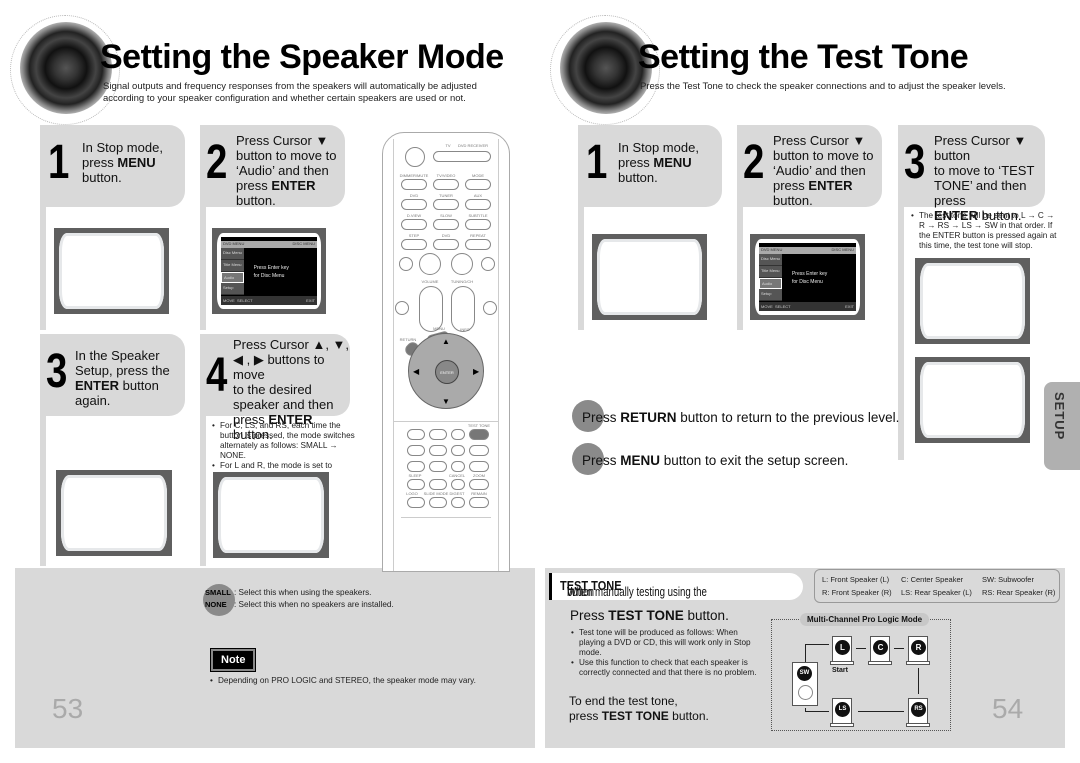 Image resolution: width=1080 pixels, height=763 pixels. What do you see at coordinates (623, 701) in the screenshot?
I see `text: To end the test tone,` at bounding box center [623, 701].